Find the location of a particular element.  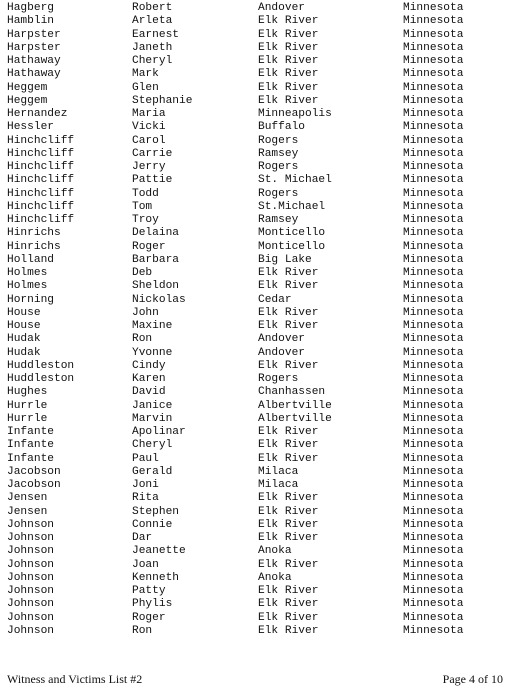

table-row: Johnson Dar Elk River Minnesota is located at coordinates (265, 538).